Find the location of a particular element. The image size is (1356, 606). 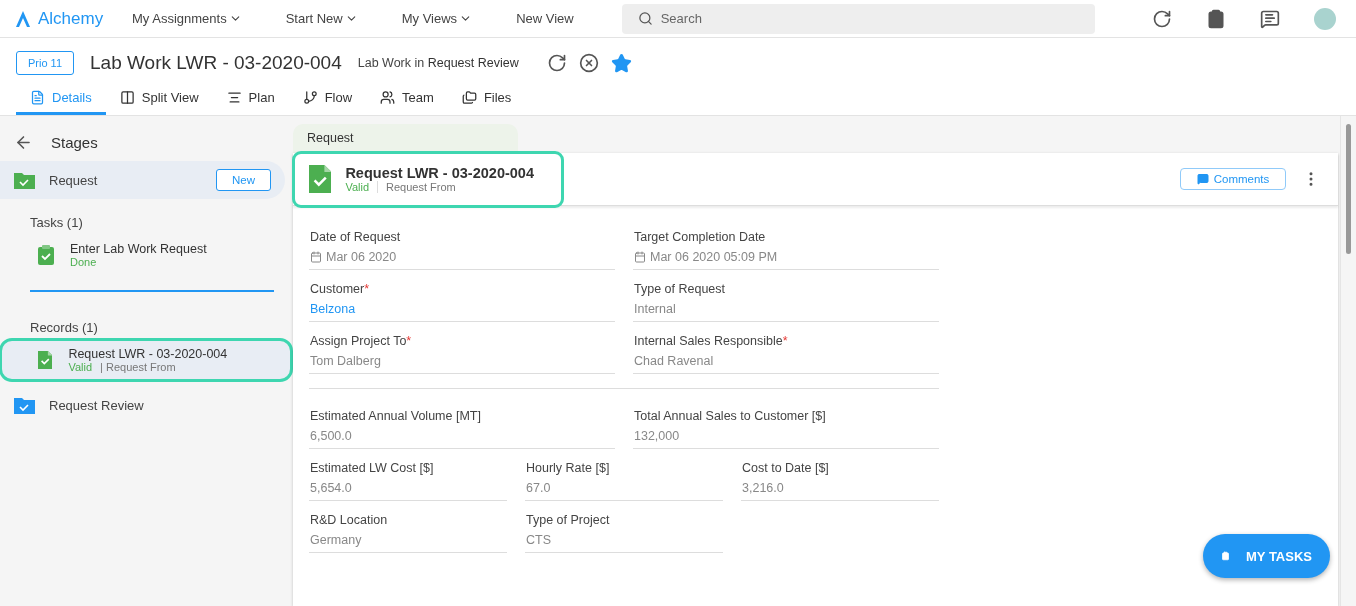

nav-menu: New View is located at coordinates (545, 18).